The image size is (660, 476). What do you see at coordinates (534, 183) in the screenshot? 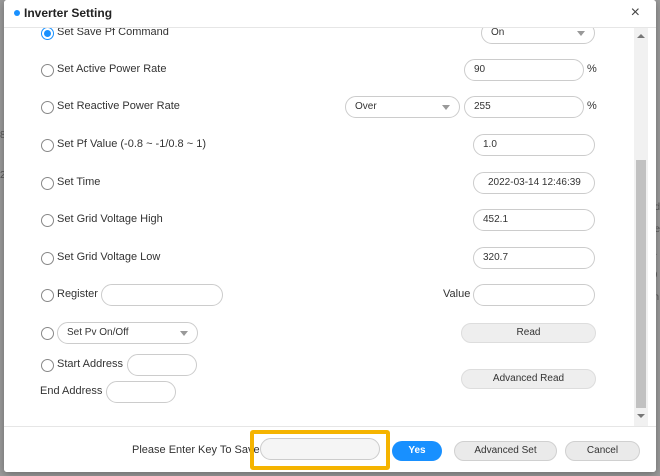
I see `input-time: 2022-03-14 12:46:39` at bounding box center [534, 183].